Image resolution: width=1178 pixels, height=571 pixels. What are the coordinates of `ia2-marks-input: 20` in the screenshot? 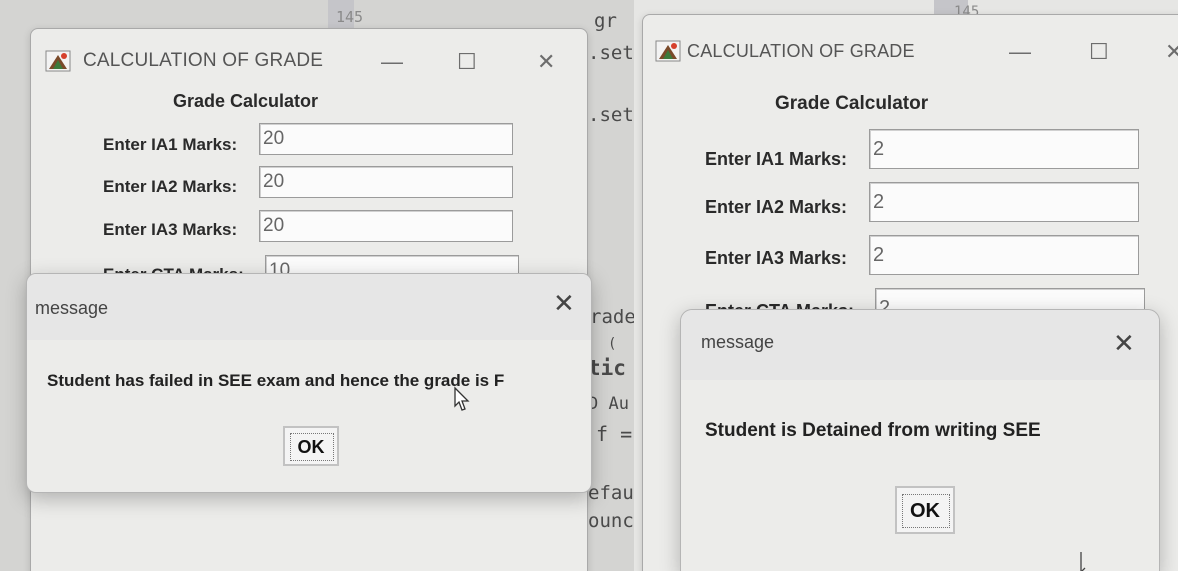 It's located at (386, 182).